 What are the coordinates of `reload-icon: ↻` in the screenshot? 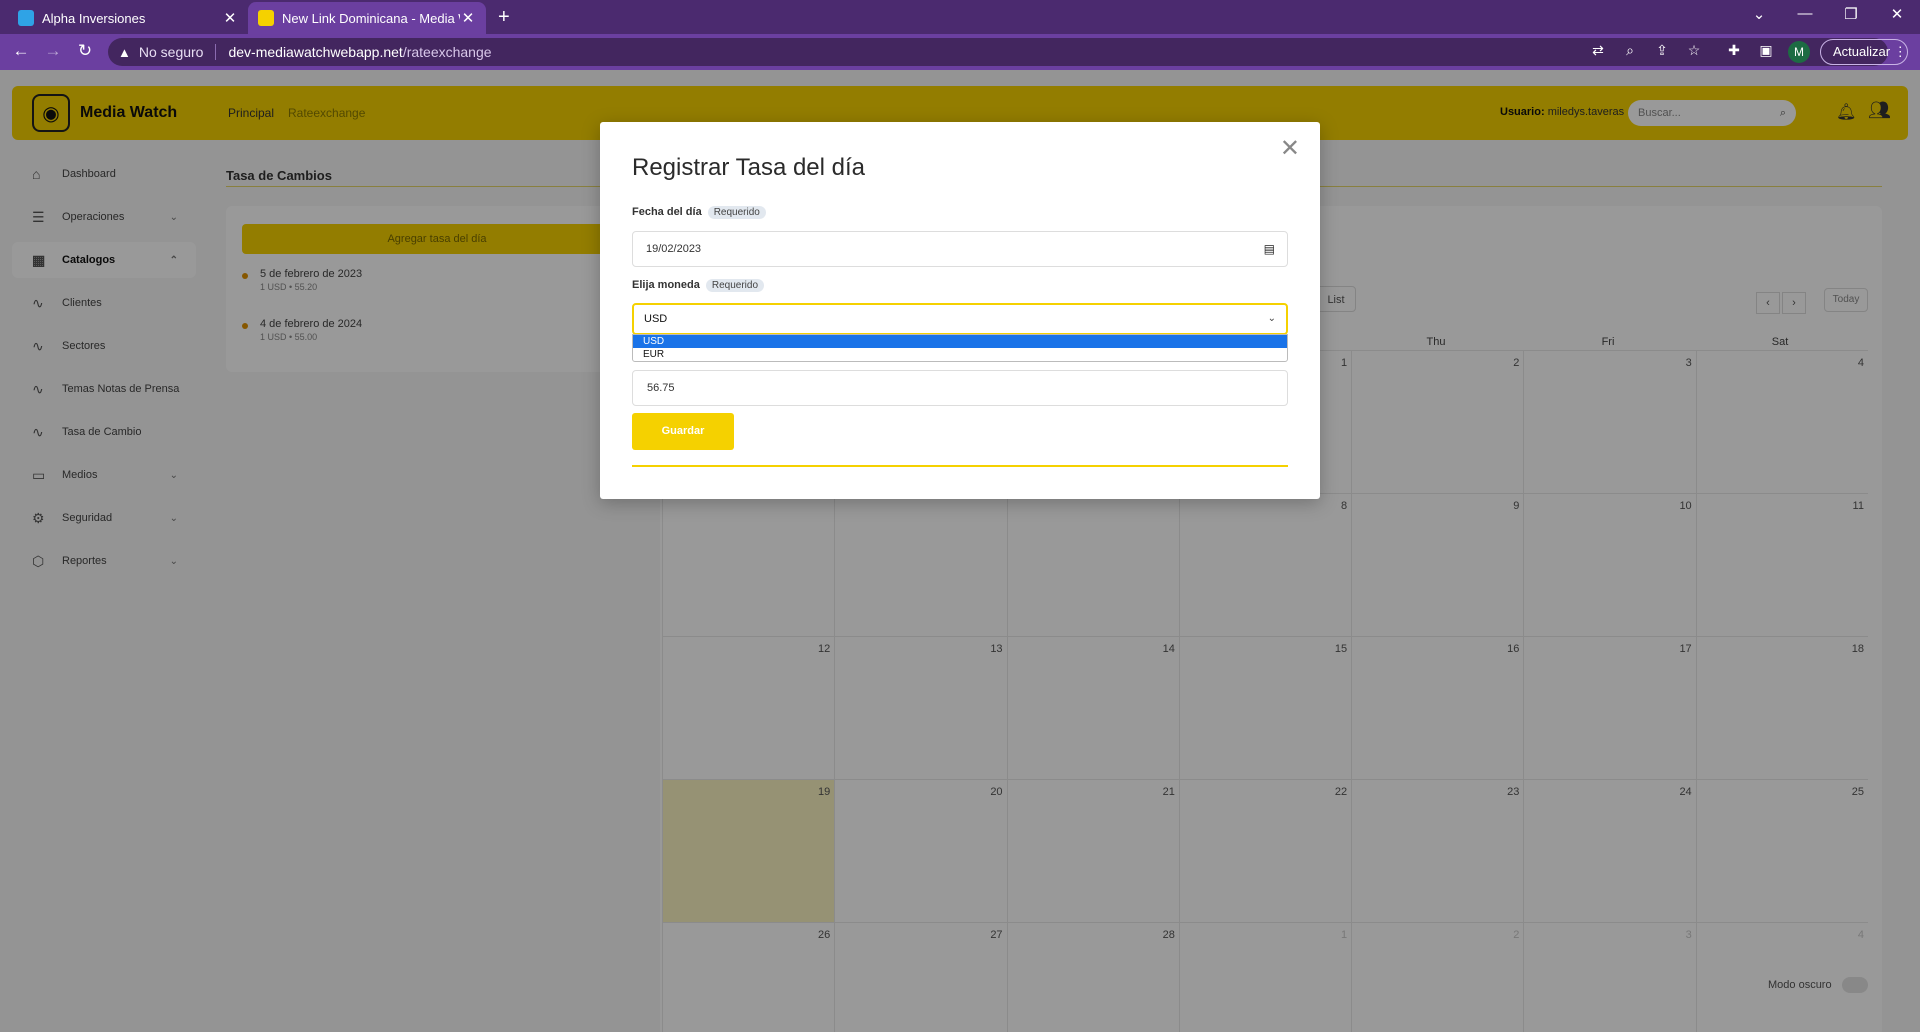 It's located at (85, 51).